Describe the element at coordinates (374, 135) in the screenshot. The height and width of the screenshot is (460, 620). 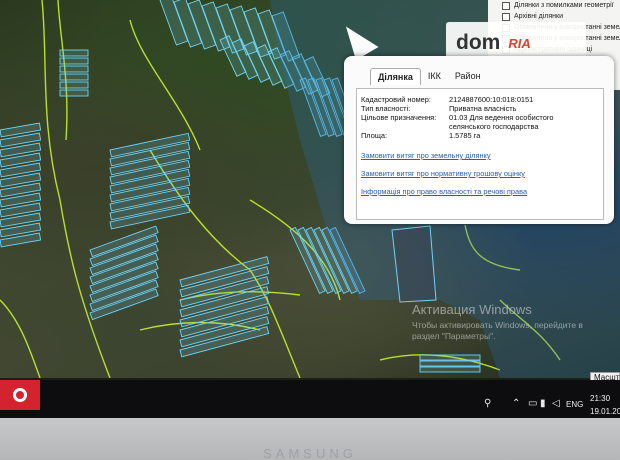
I see `field-label: Площа:` at that location.